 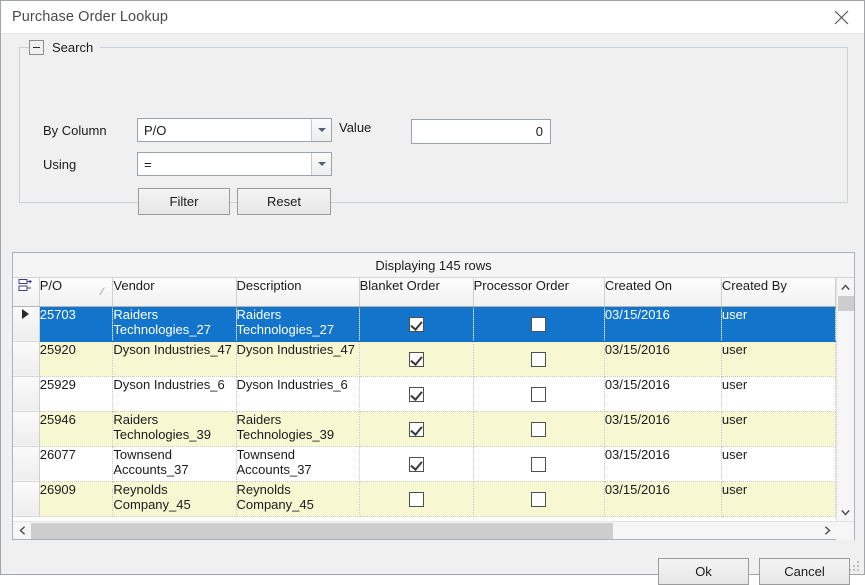 What do you see at coordinates (76, 499) in the screenshot?
I see `cell-po: 26909` at bounding box center [76, 499].